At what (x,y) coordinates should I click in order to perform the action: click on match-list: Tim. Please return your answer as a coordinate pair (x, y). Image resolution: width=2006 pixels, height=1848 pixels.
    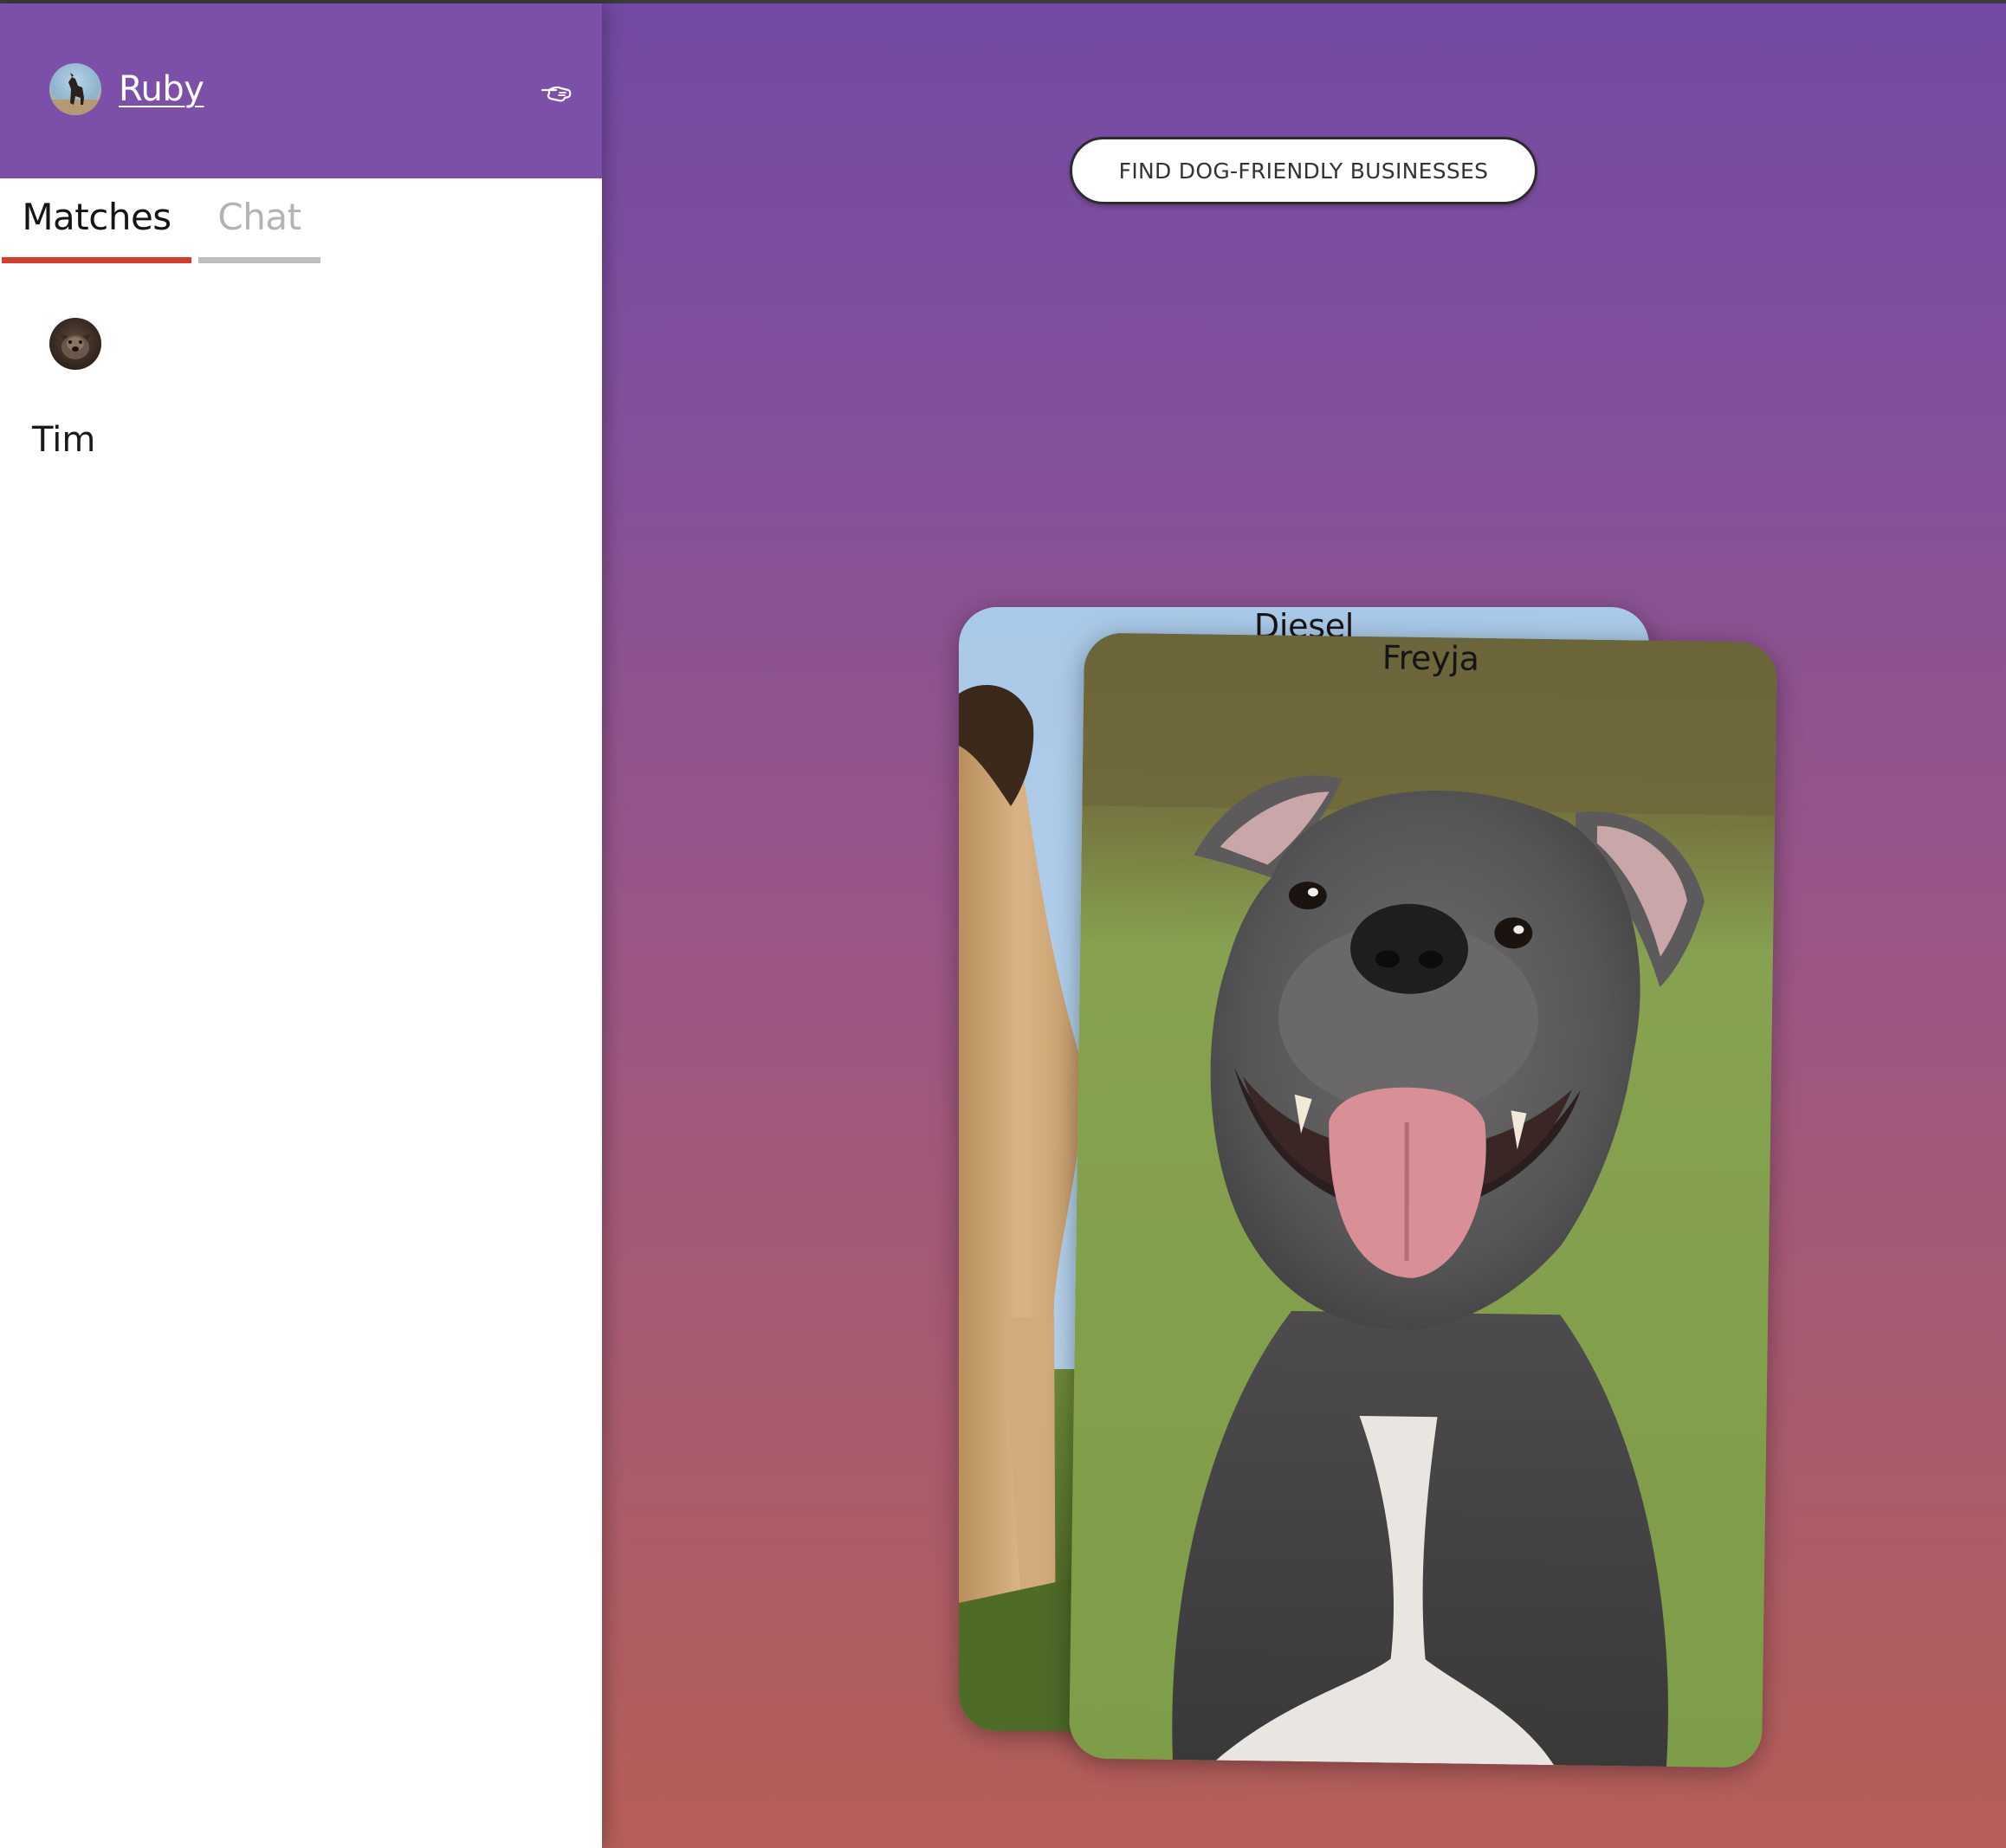
    Looking at the image, I should click on (301, 384).